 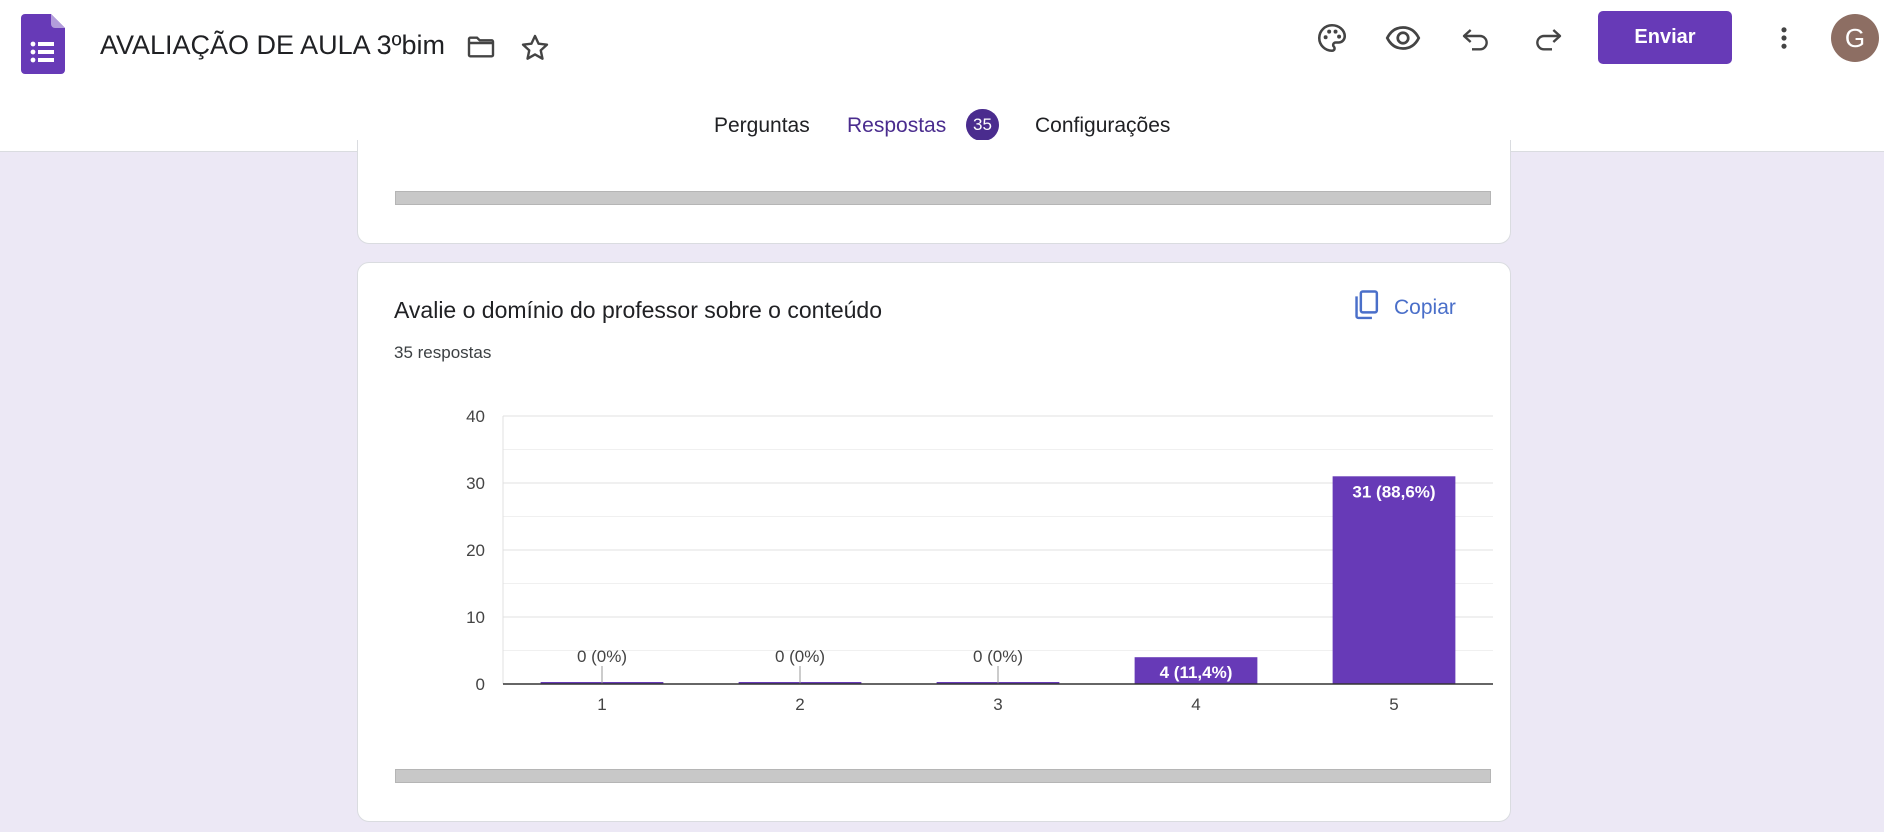 I want to click on y-tick-label: 30, so click(x=475, y=483).